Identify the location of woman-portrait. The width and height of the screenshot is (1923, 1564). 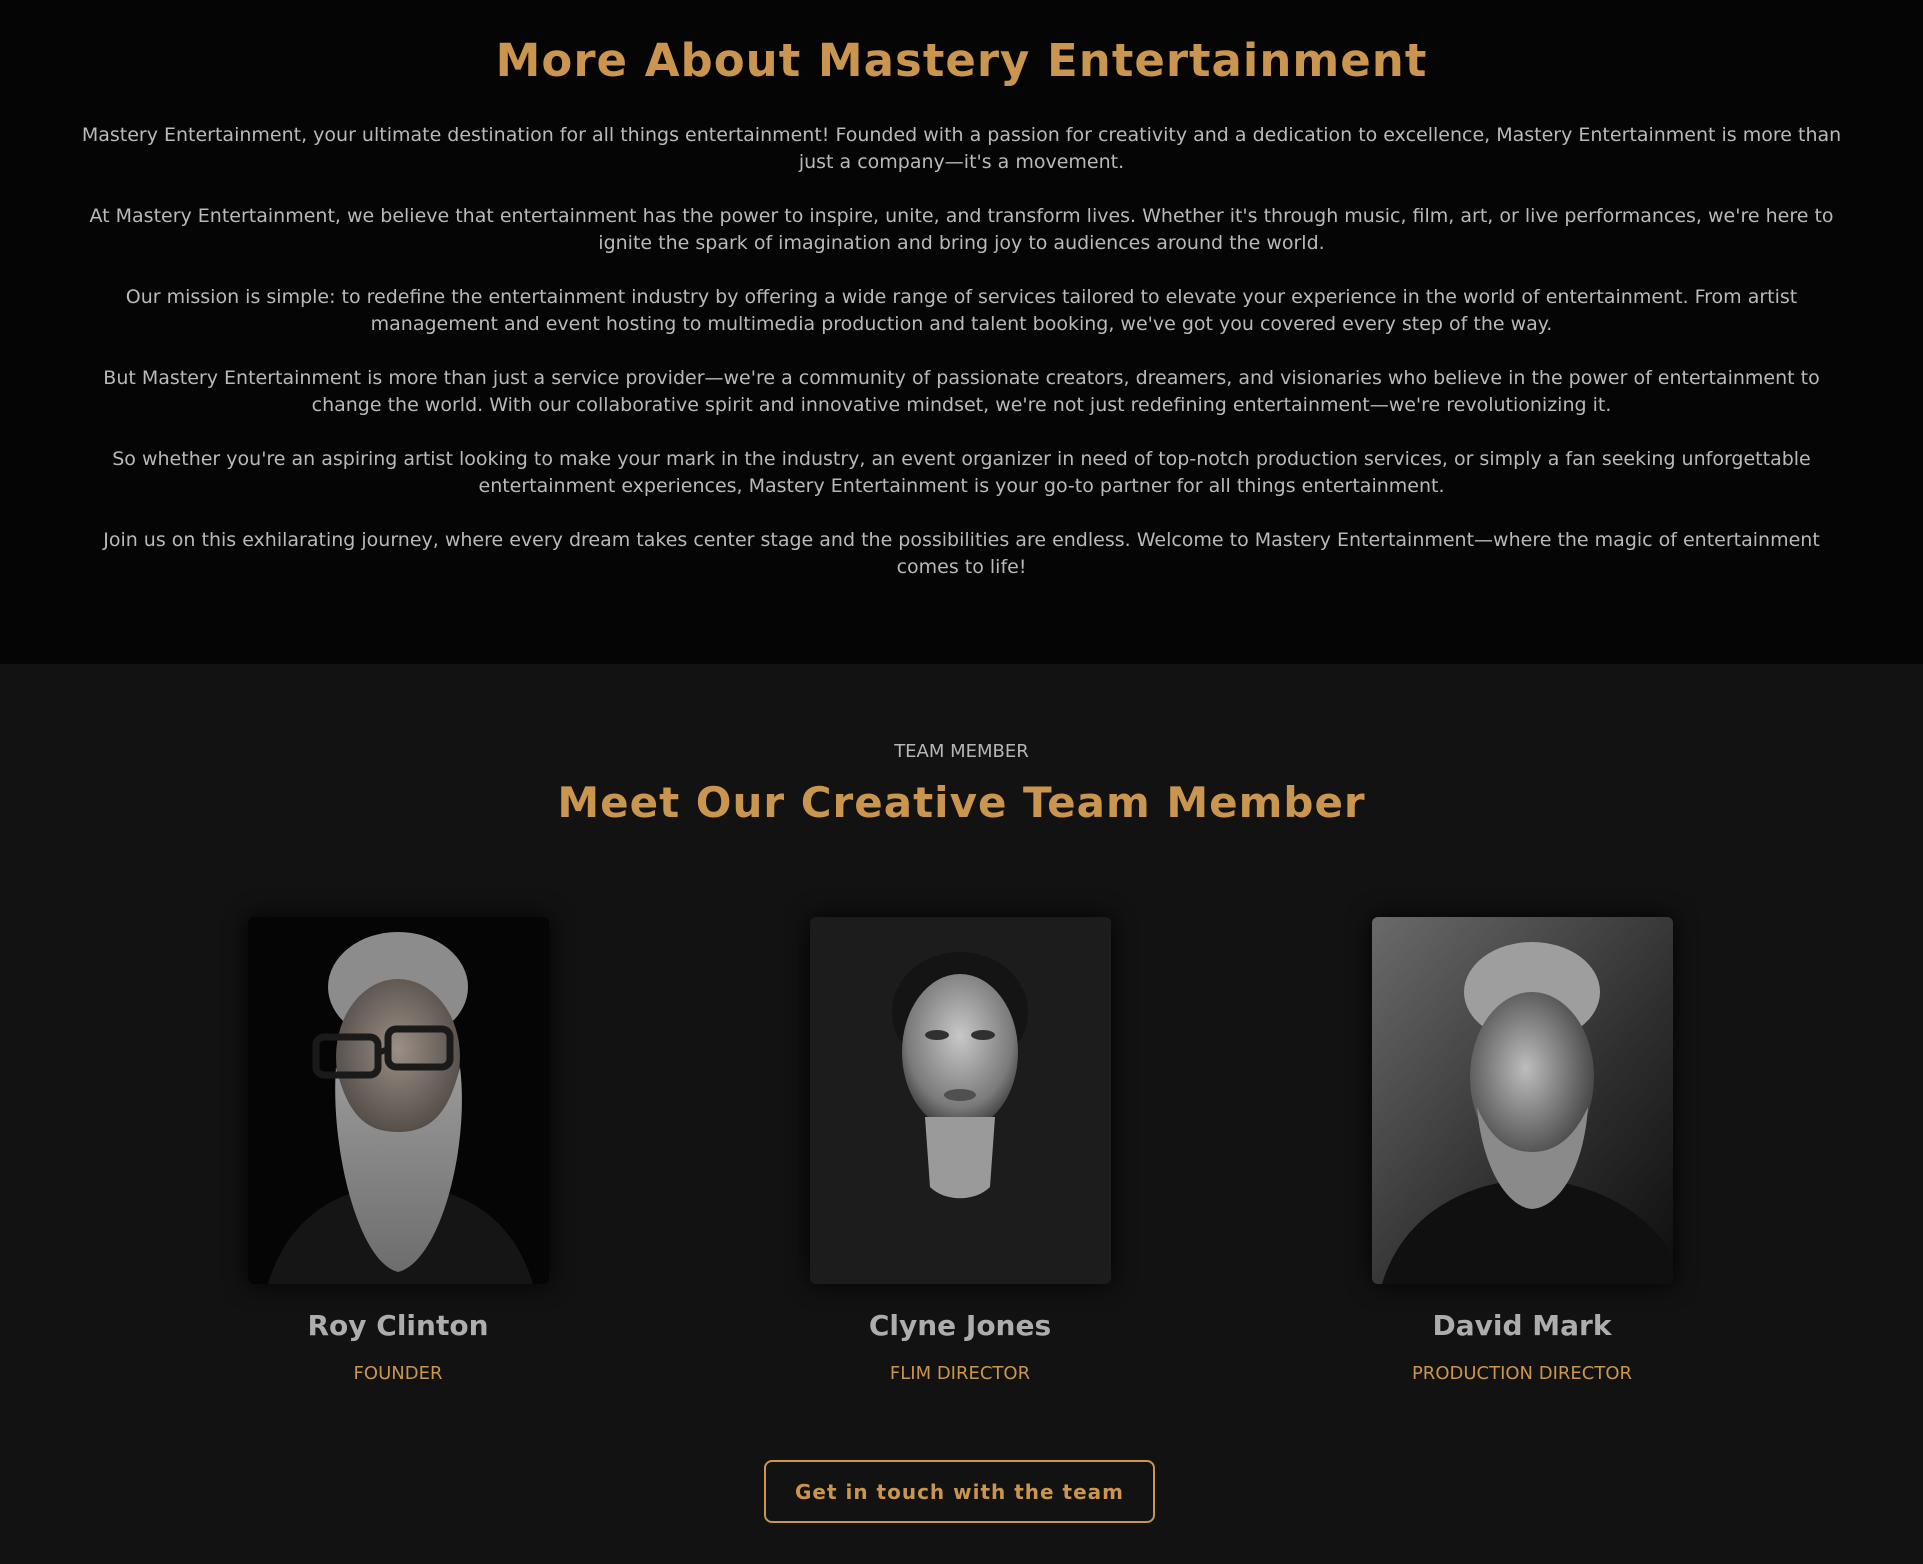
(960, 1100).